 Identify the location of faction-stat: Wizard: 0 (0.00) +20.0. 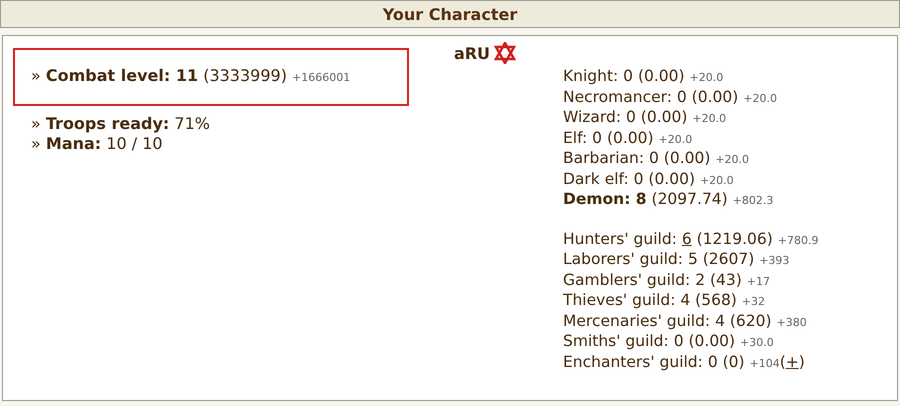
(644, 117).